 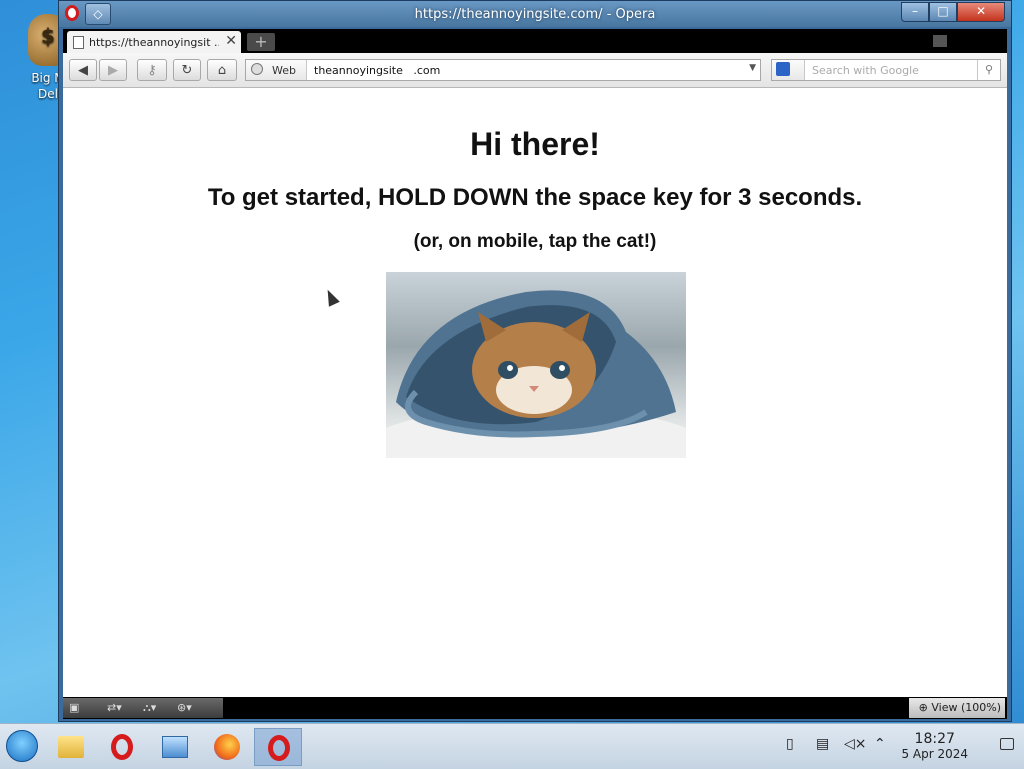 I want to click on zoom-control: ⊕ View (100%), so click(x=957, y=708).